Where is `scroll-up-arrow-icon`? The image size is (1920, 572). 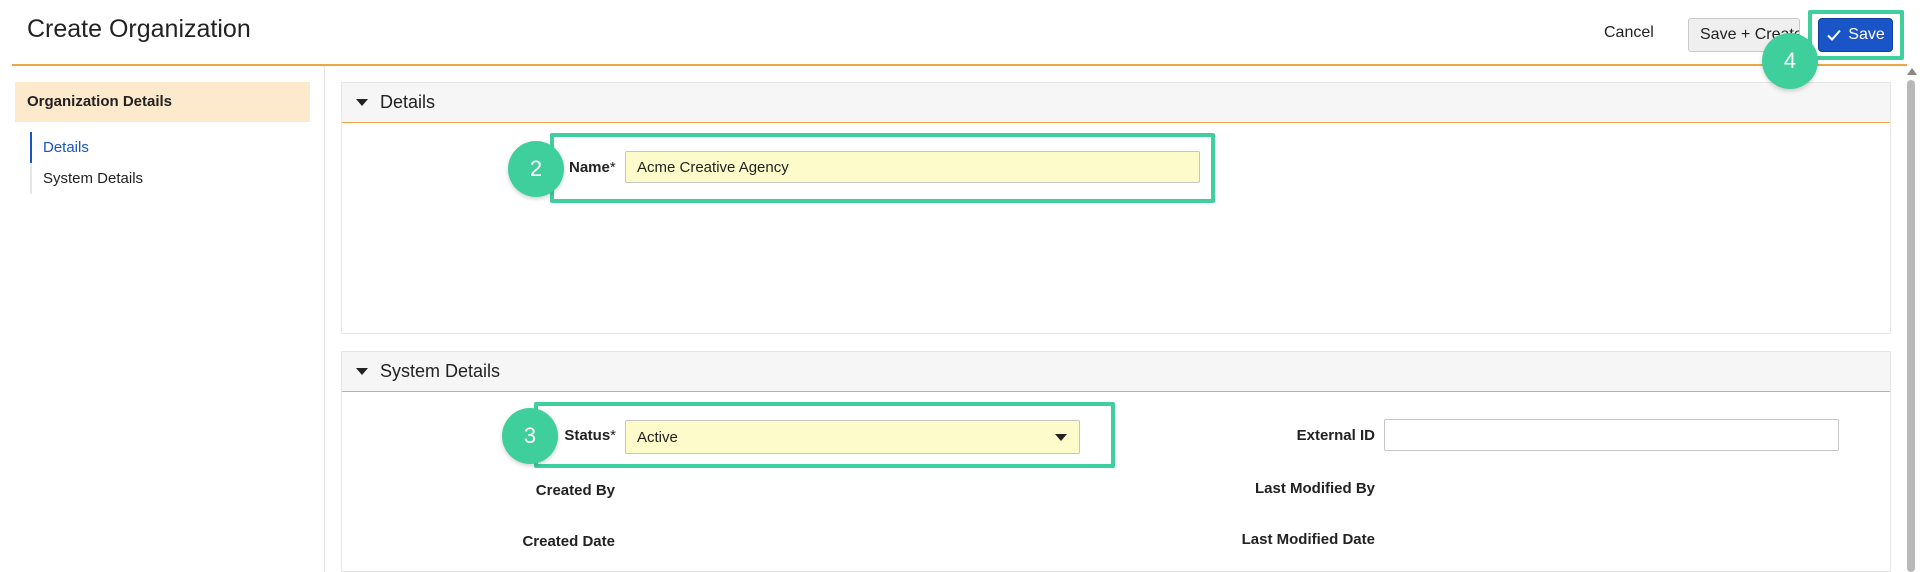
scroll-up-arrow-icon is located at coordinates (1912, 71).